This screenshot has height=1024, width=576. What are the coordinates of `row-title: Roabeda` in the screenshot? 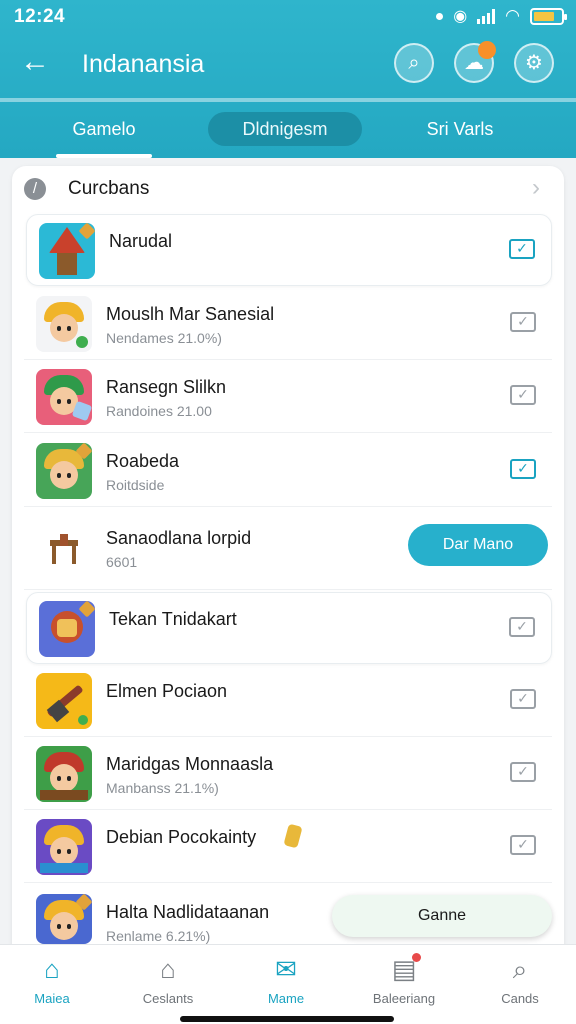 It's located at (143, 461).